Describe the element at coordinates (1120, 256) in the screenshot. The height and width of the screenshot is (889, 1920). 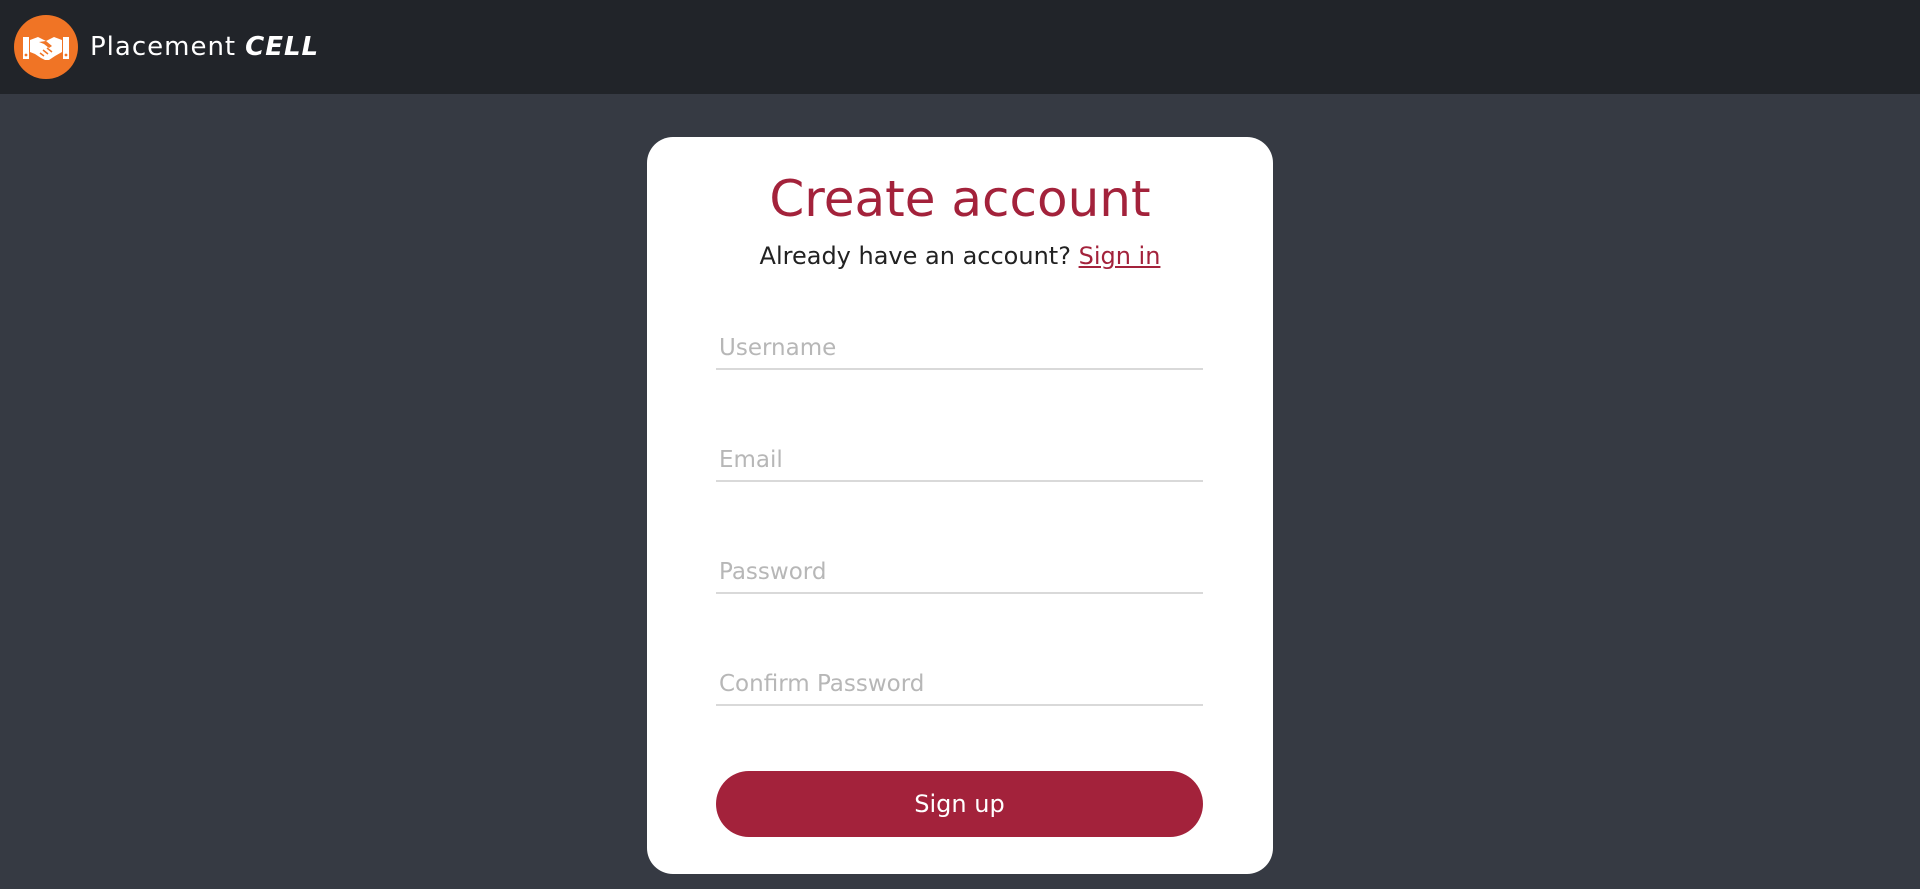
I see `signin-link: Sign in` at that location.